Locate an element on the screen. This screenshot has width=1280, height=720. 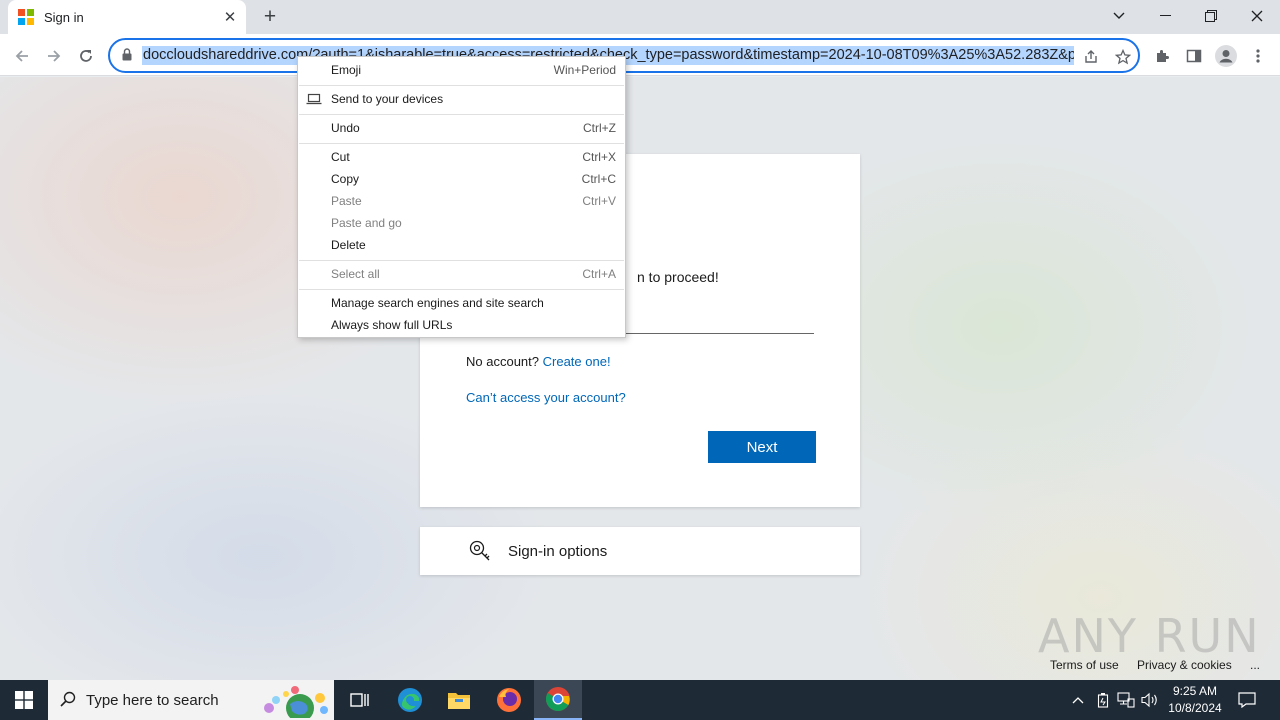
no-account-row: No account? Create one! is located at coordinates (538, 361).